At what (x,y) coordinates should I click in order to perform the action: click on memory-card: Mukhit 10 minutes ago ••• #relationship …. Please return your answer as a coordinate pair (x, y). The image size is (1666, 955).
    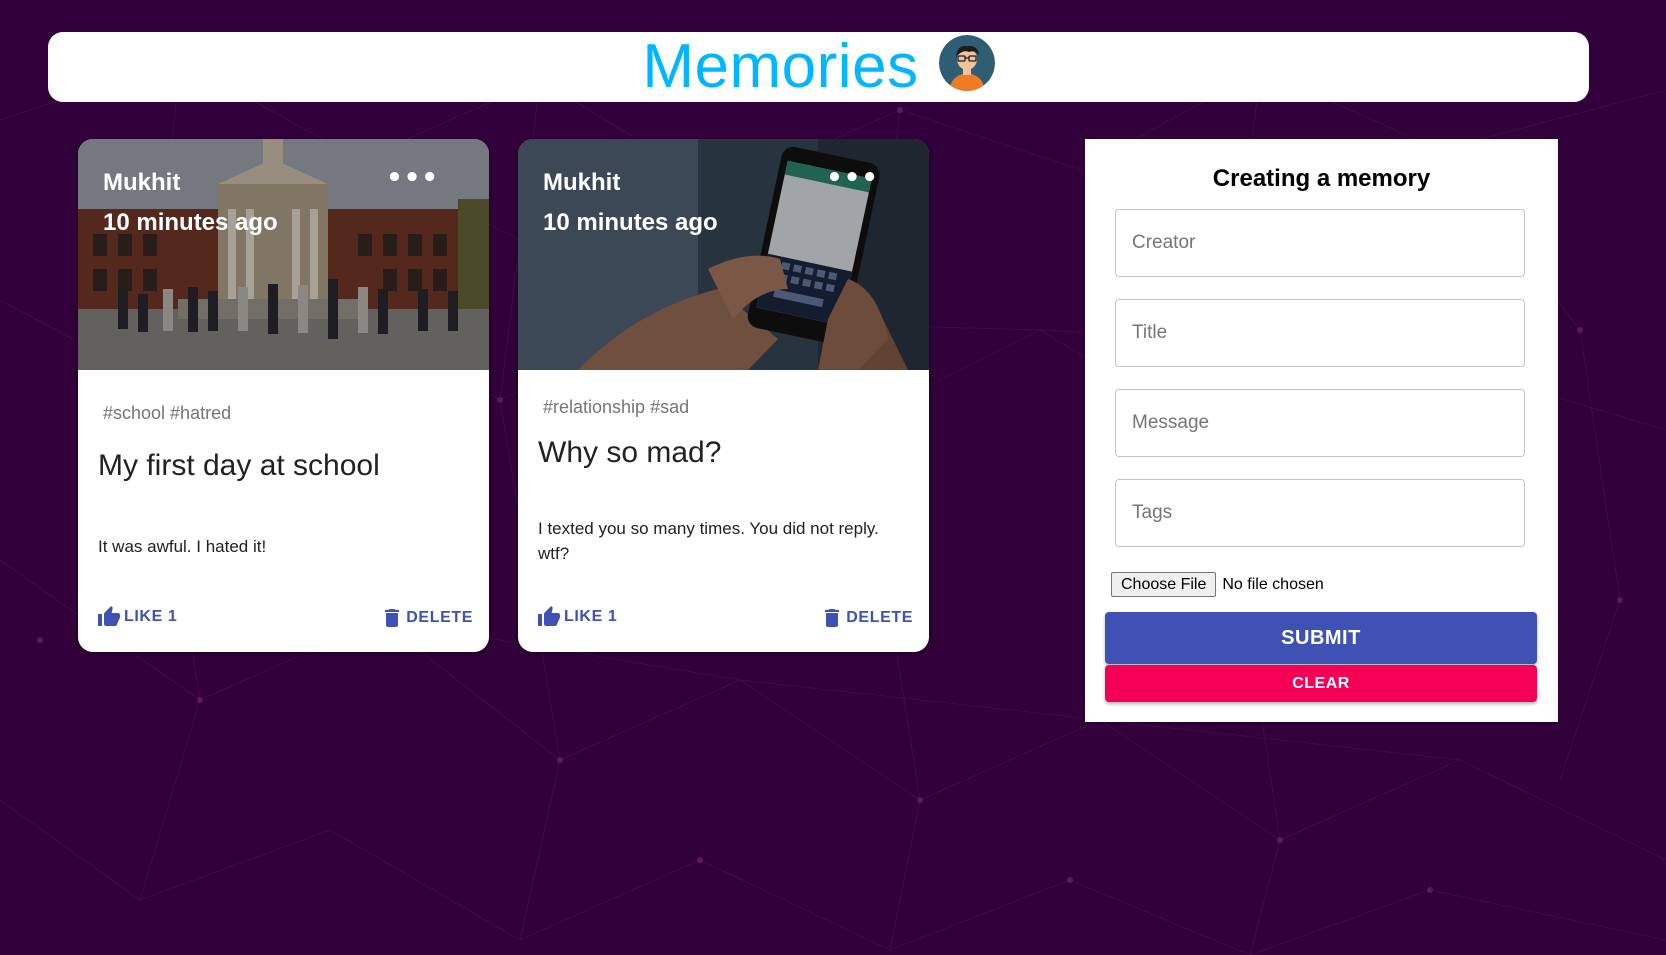
    Looking at the image, I should click on (723, 395).